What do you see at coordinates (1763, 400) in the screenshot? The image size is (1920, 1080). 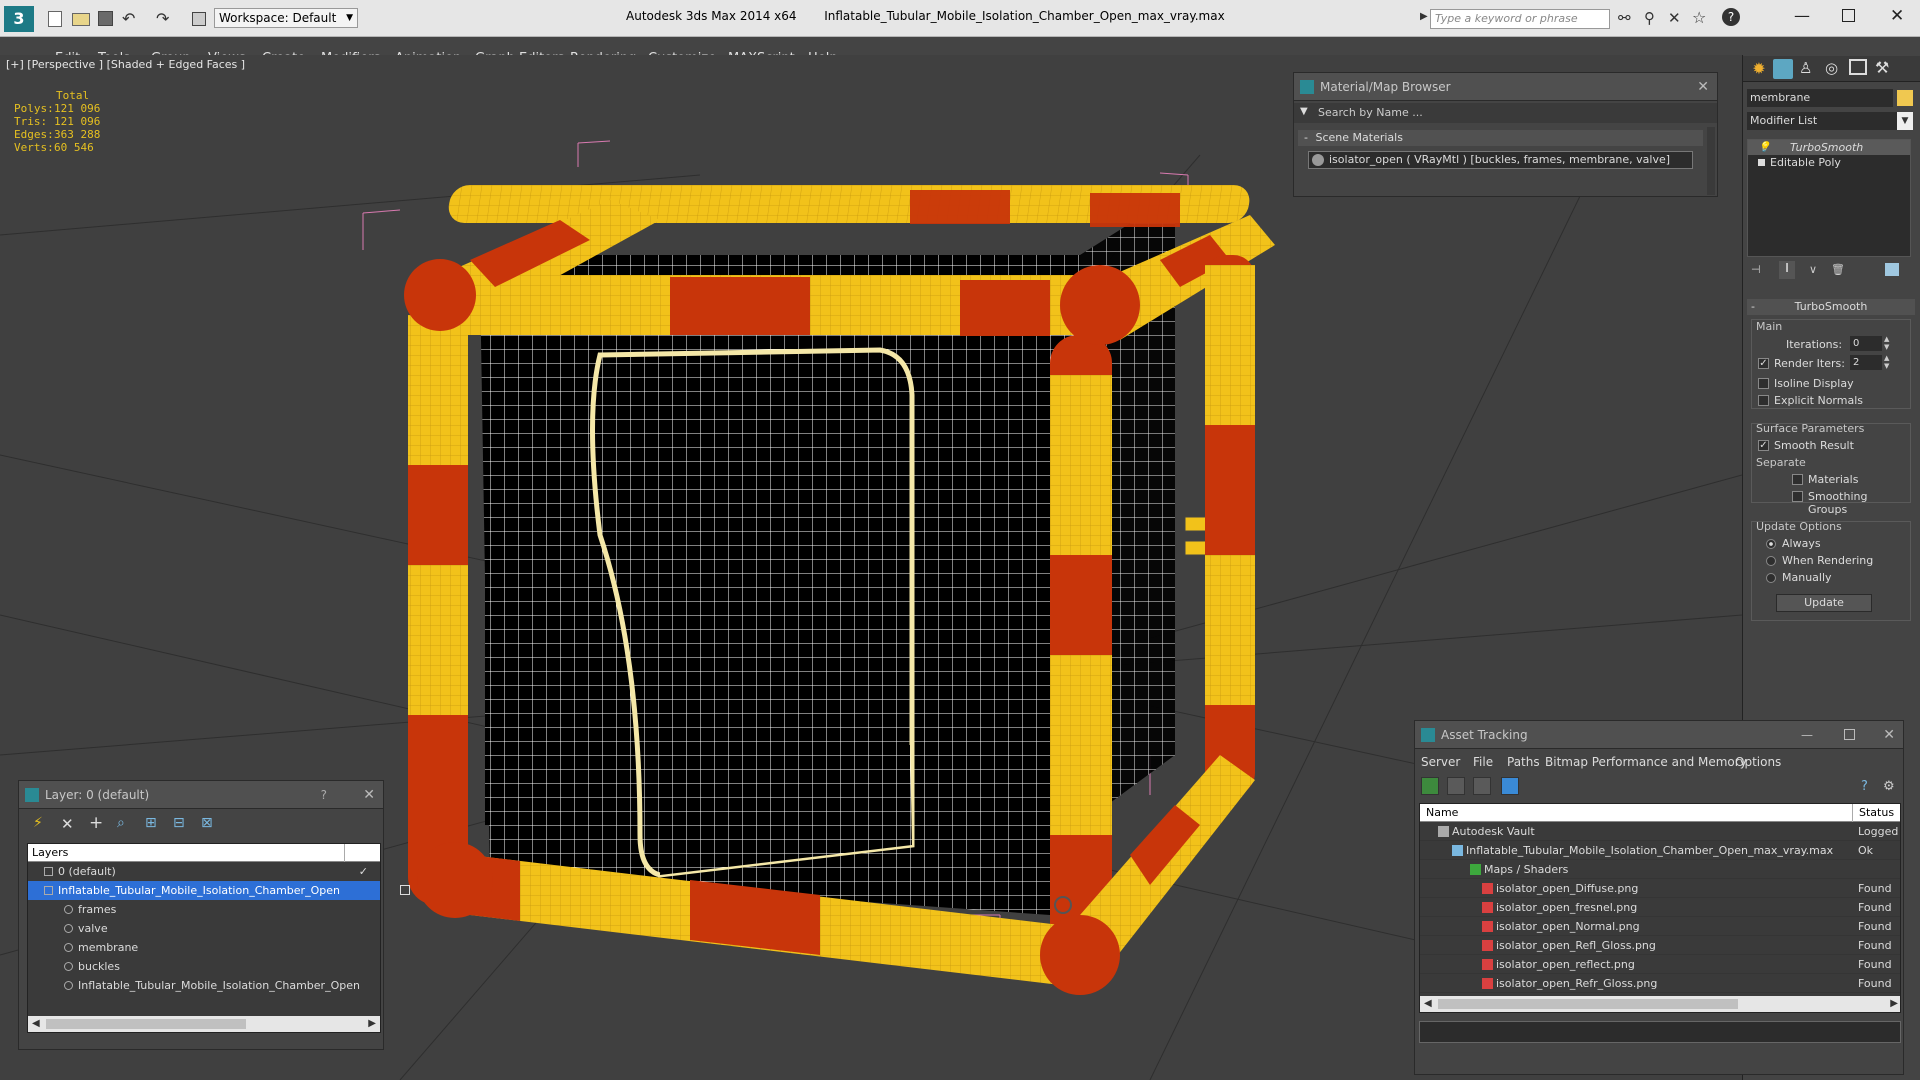 I see `explicit-normals-checkbox` at bounding box center [1763, 400].